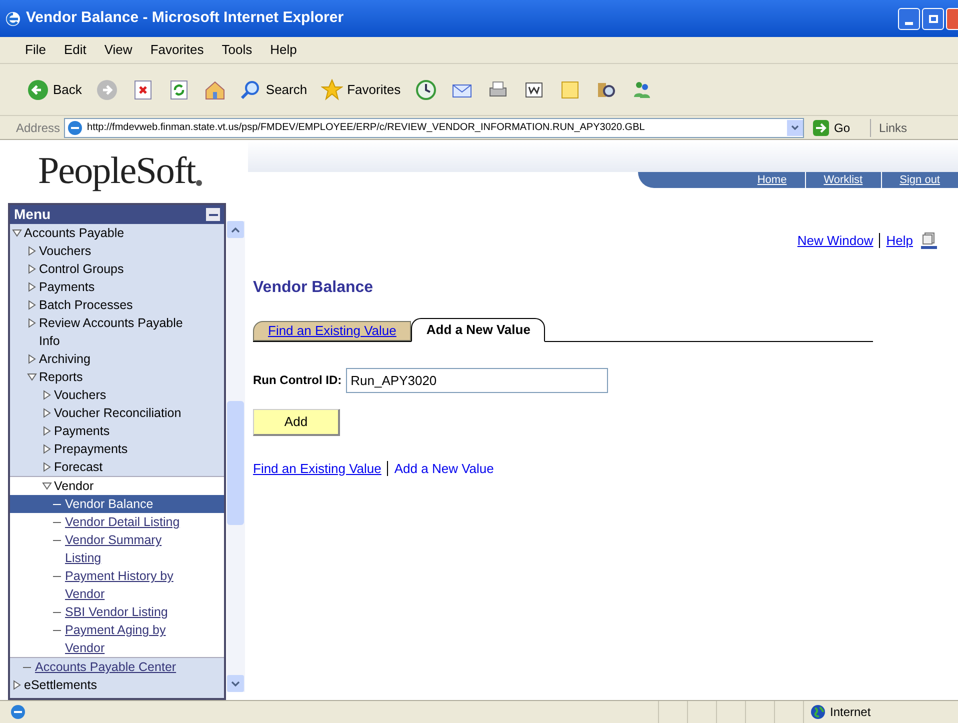 This screenshot has width=958, height=723. I want to click on menu-folder: Accounts Payable, so click(74, 233).